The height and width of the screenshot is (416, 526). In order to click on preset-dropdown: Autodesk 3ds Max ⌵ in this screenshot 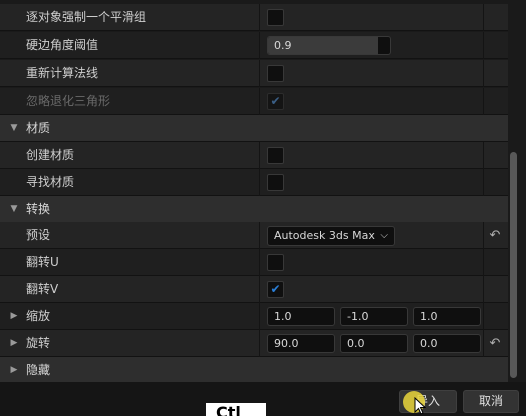, I will do `click(331, 236)`.